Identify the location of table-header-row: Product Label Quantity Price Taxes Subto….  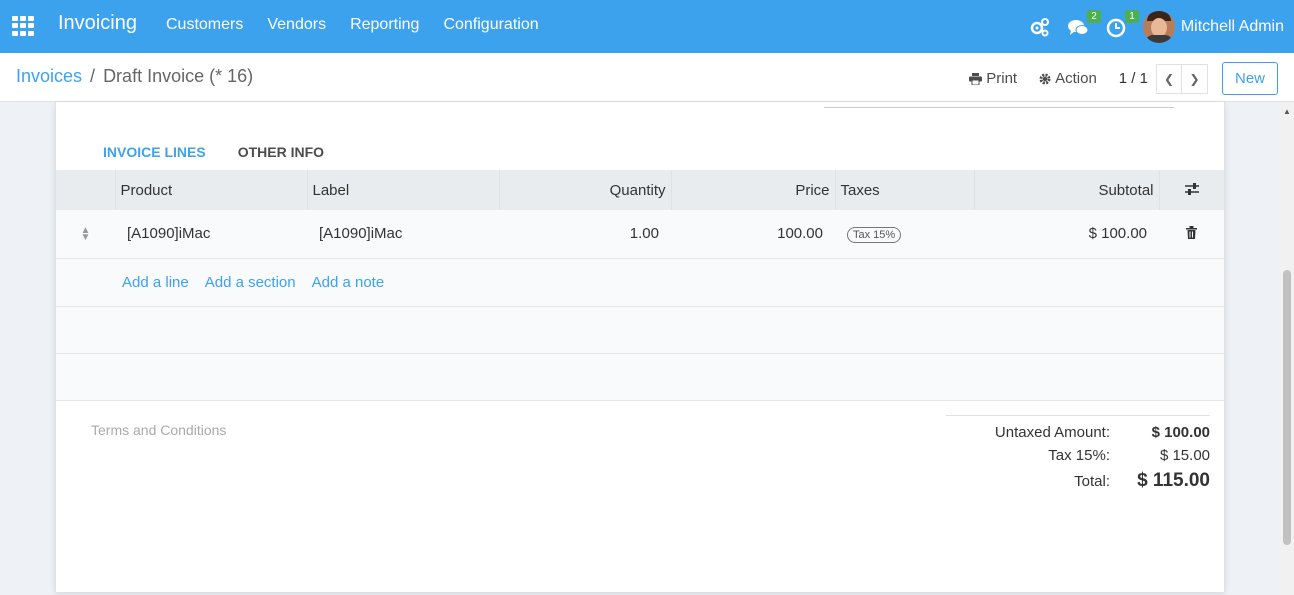
(640, 190).